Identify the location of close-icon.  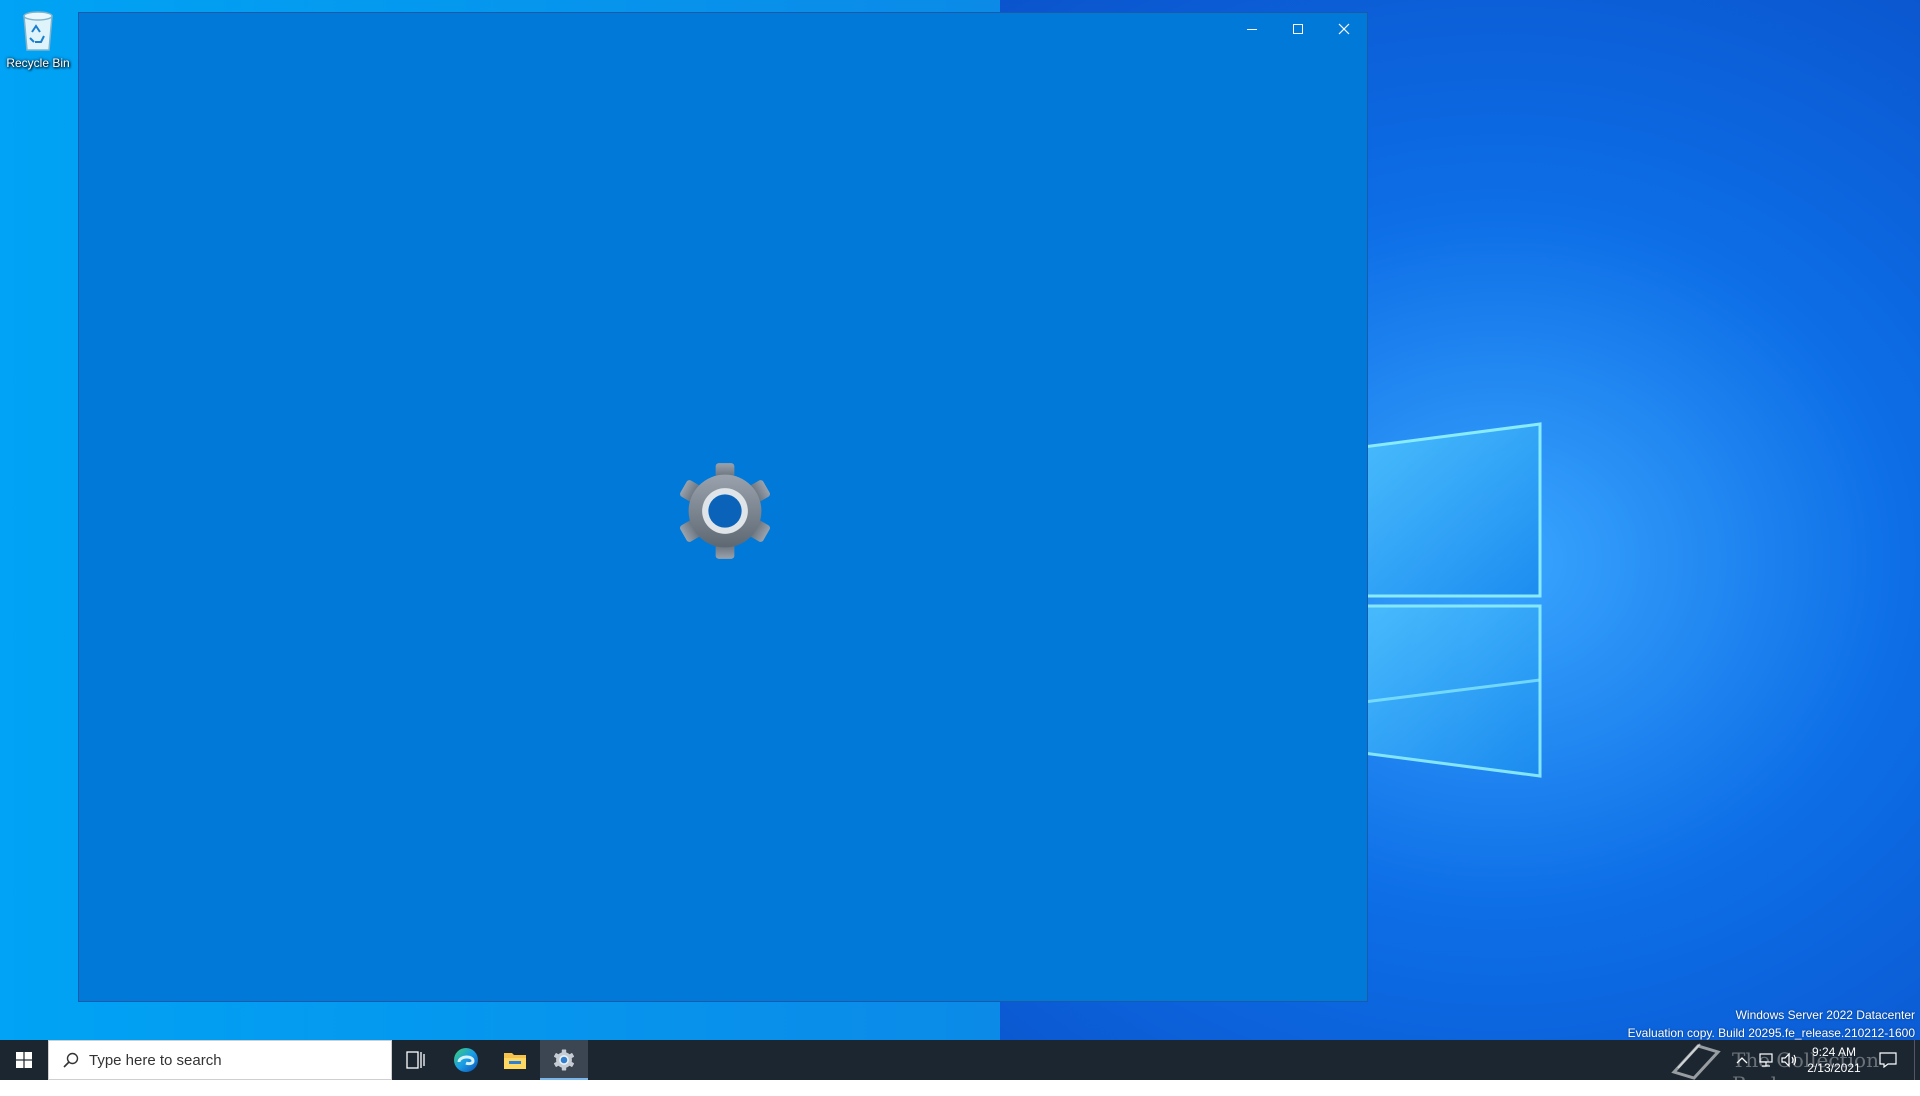
(1344, 29).